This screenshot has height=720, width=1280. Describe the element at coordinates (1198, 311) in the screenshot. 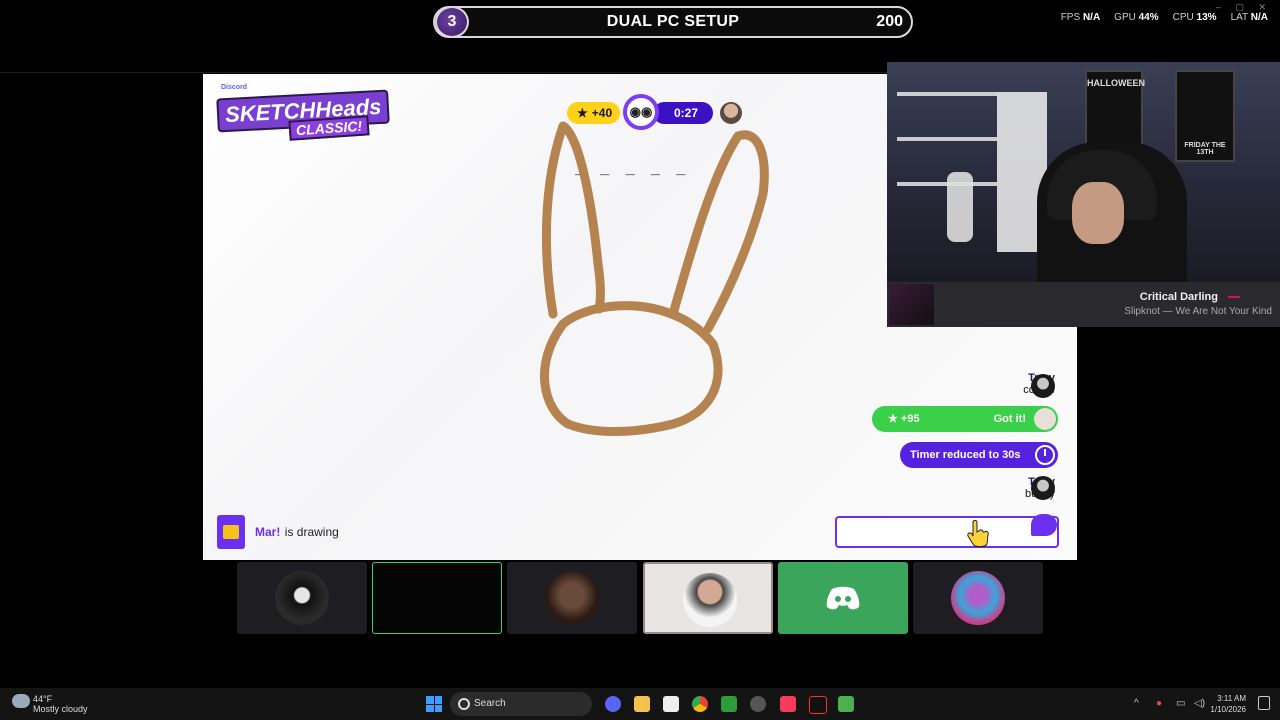

I see `song-artist: Slipknot — We Are Not Your Kind` at that location.